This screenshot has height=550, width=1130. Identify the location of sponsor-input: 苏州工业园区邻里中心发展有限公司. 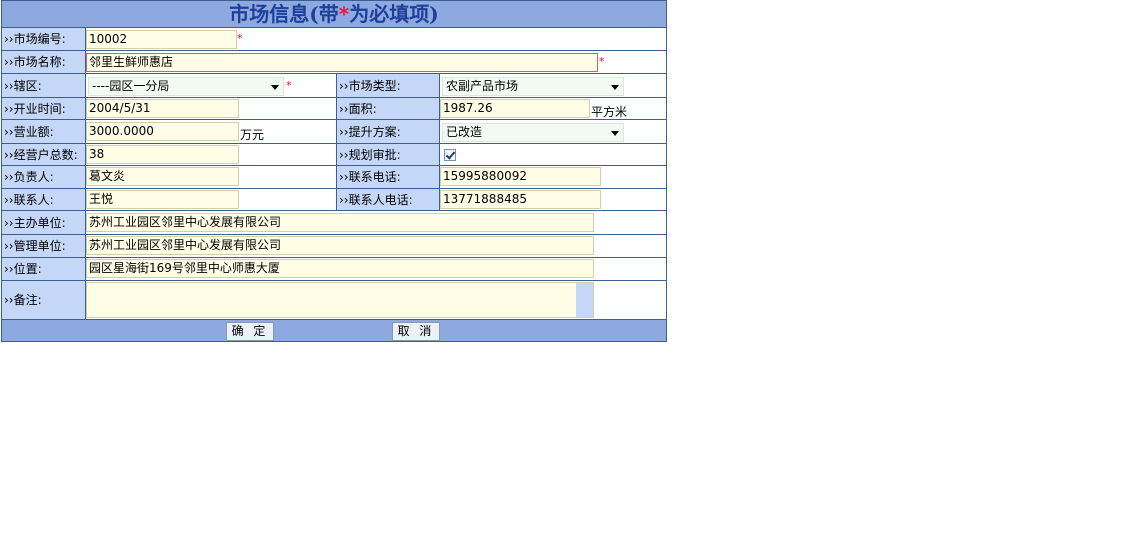
(340, 222).